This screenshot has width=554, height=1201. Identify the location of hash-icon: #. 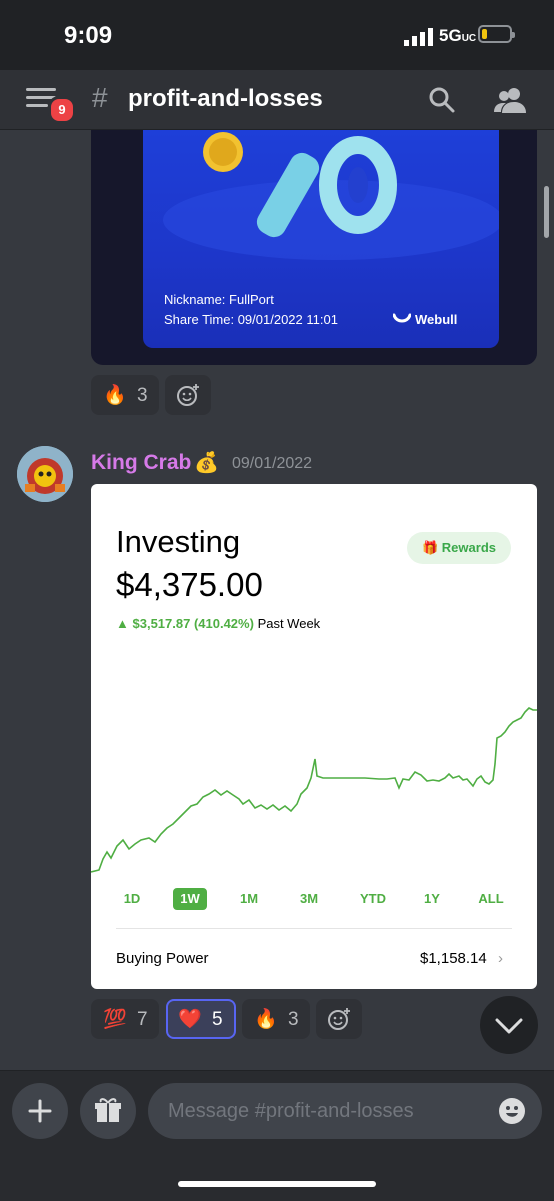
(100, 97).